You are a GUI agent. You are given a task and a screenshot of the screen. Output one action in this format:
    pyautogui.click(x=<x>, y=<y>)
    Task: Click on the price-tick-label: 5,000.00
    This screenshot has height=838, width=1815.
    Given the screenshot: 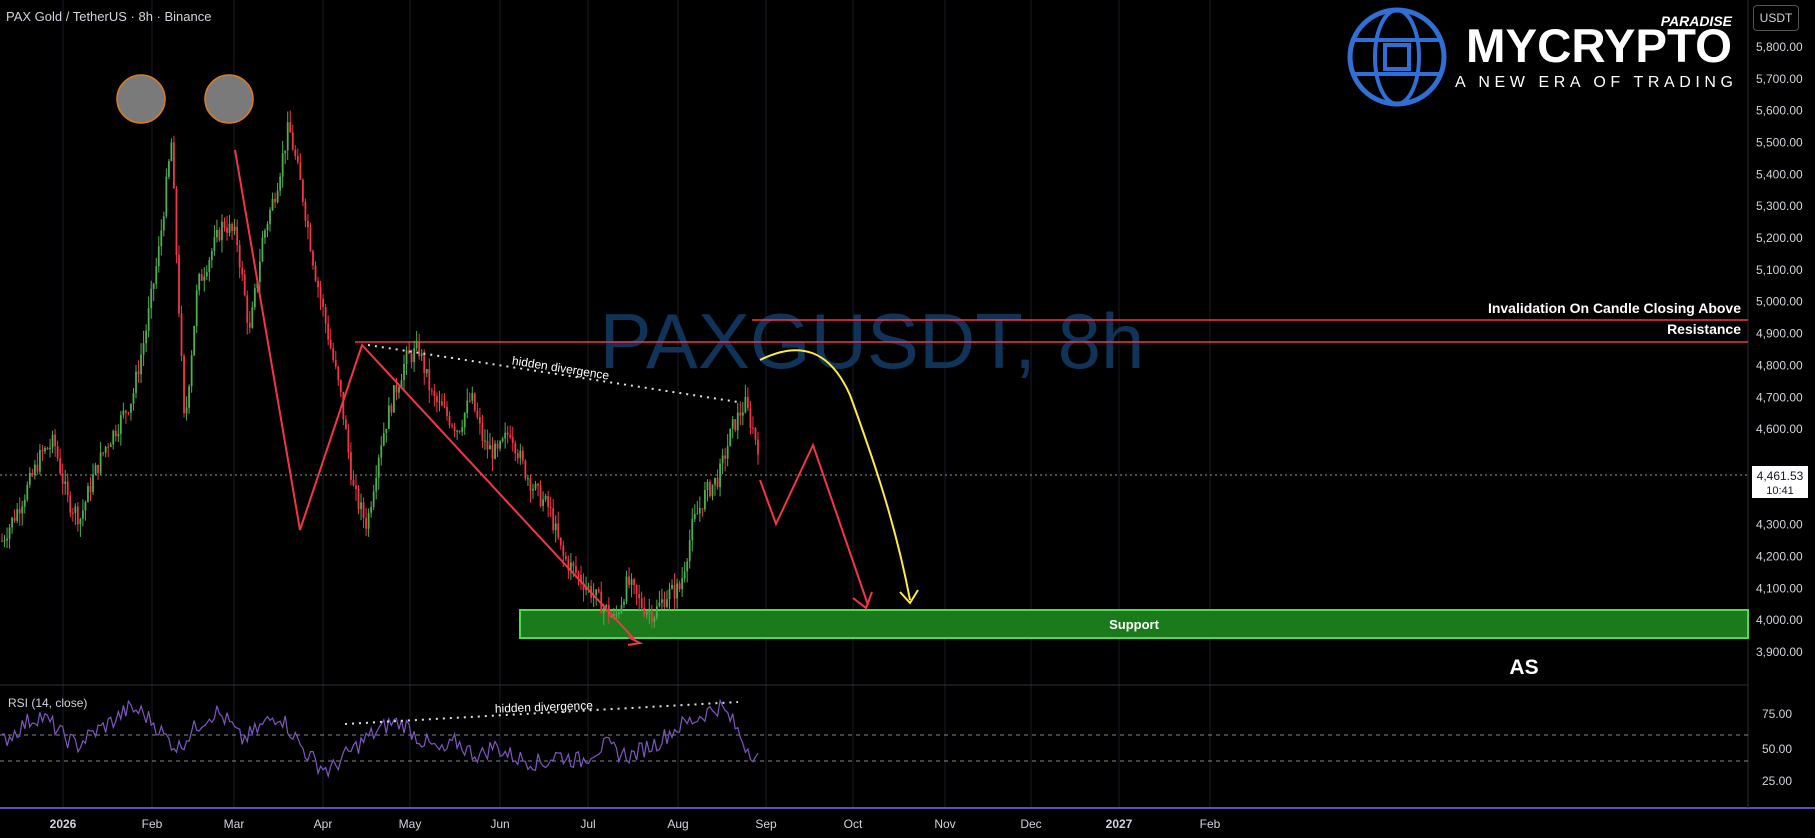 What is the action you would take?
    pyautogui.click(x=1779, y=302)
    